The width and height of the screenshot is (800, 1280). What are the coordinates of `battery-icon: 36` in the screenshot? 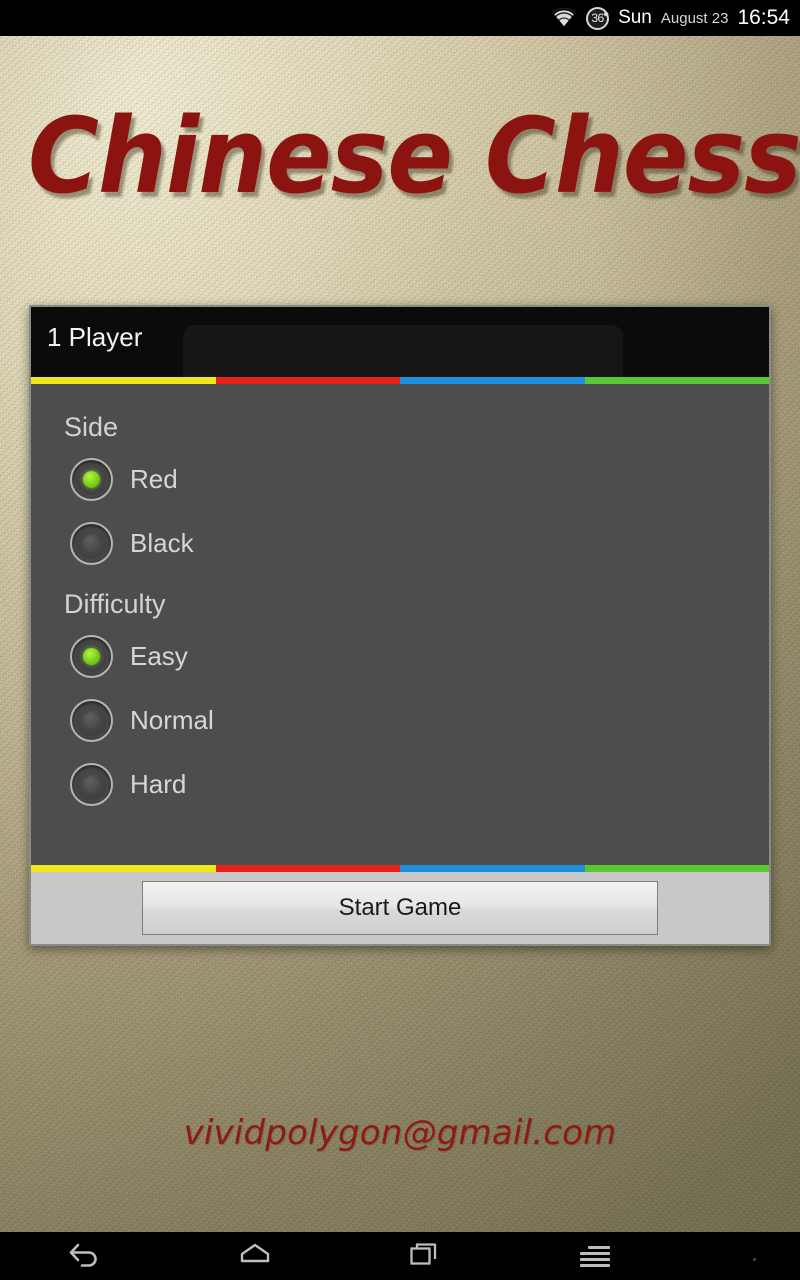 It's located at (598, 18).